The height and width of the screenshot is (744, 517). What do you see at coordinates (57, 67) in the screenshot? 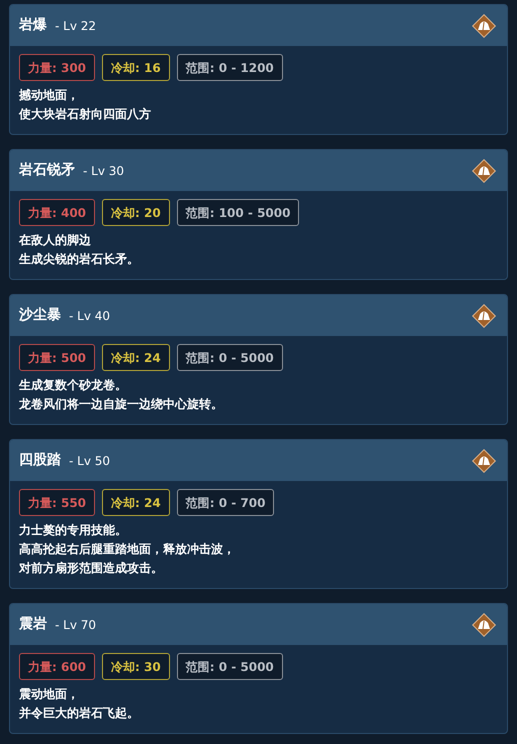
I see `stat-tag: 力量: 300` at bounding box center [57, 67].